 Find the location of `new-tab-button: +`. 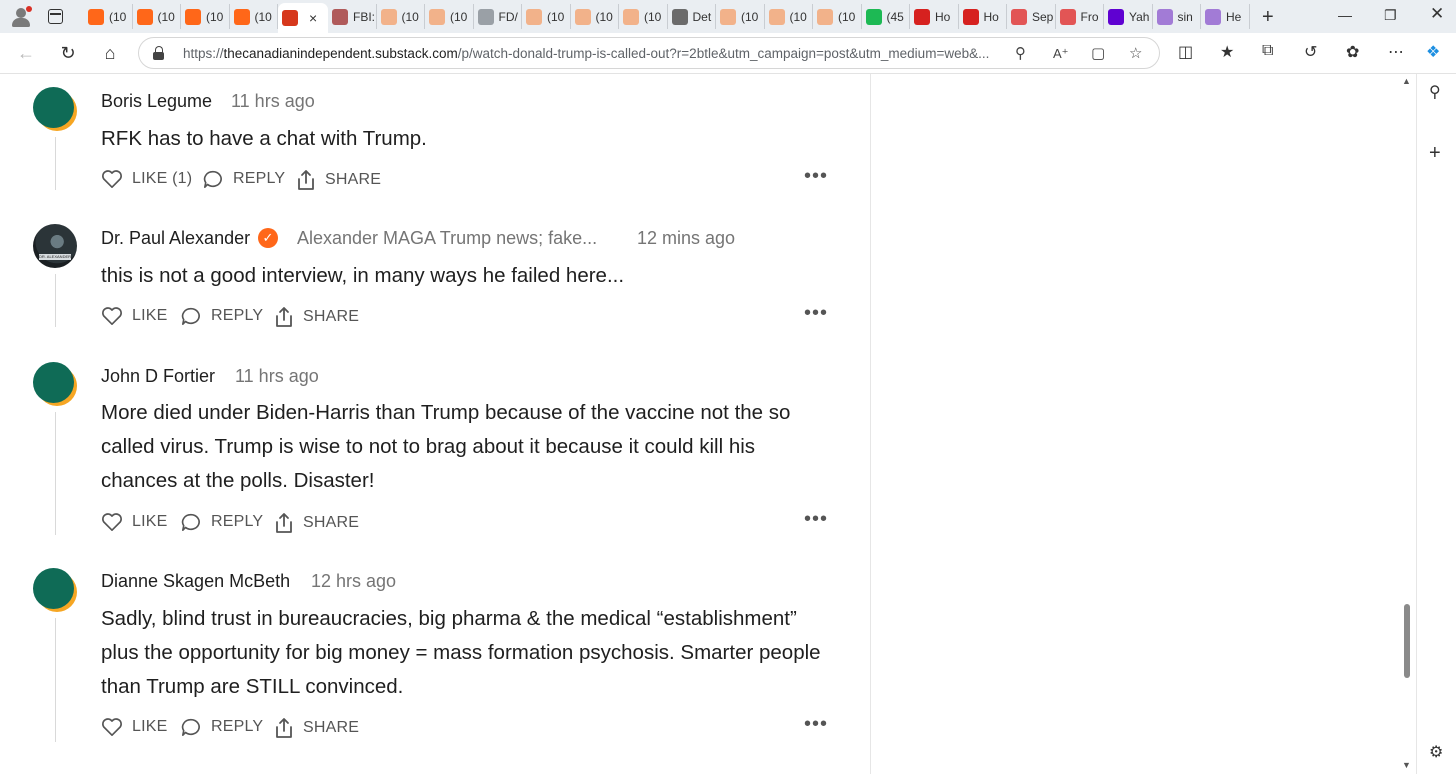

new-tab-button: + is located at coordinates (1268, 17).